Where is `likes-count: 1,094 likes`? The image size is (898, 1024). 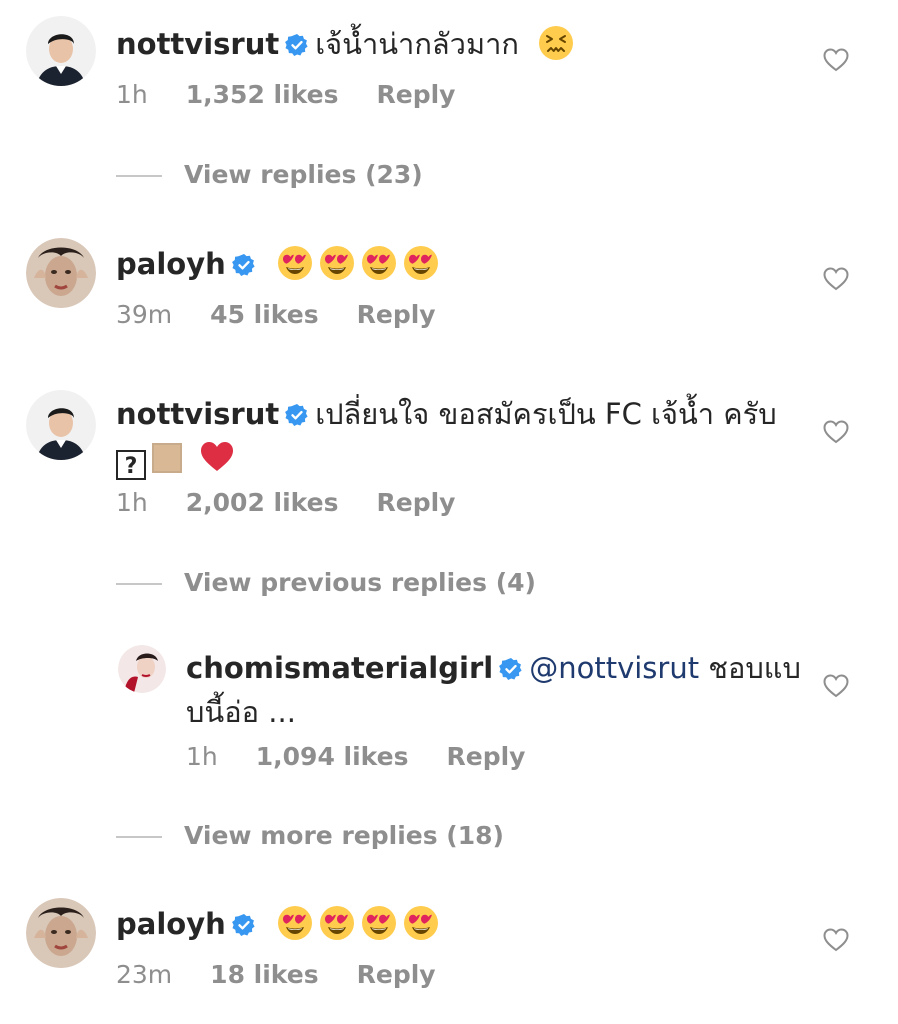
likes-count: 1,094 likes is located at coordinates (332, 756).